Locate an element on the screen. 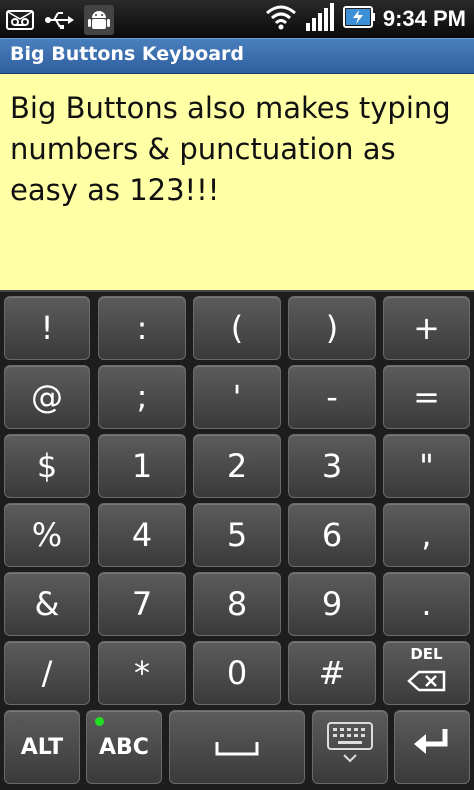 This screenshot has width=474, height=790. abc-key: ABC is located at coordinates (124, 747).